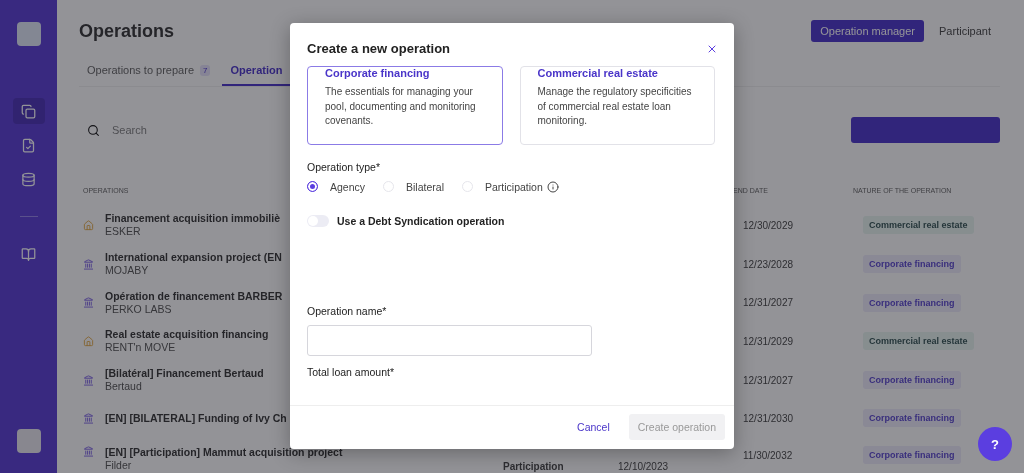 Image resolution: width=1024 pixels, height=473 pixels. Describe the element at coordinates (194, 296) in the screenshot. I see `operation-name: Opération de financement BARBER` at that location.